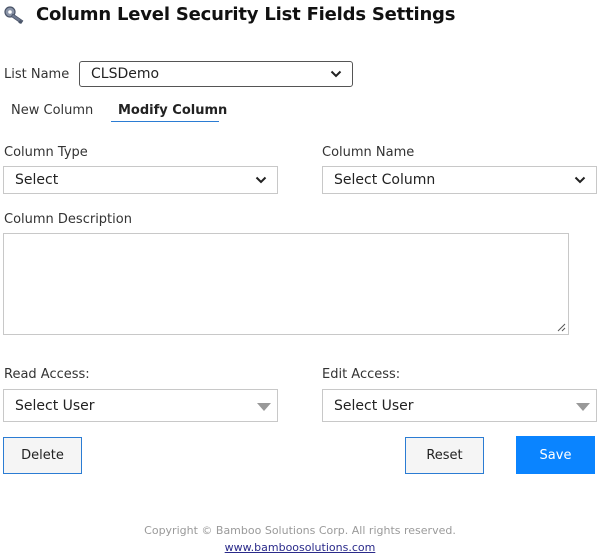  What do you see at coordinates (555, 455) in the screenshot?
I see `save-button: Save` at bounding box center [555, 455].